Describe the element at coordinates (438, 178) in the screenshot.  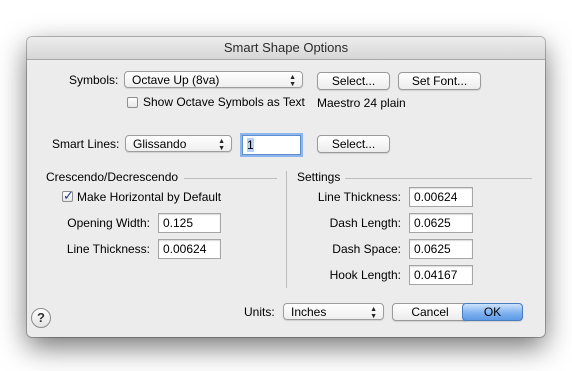
I see `settings-divider` at that location.